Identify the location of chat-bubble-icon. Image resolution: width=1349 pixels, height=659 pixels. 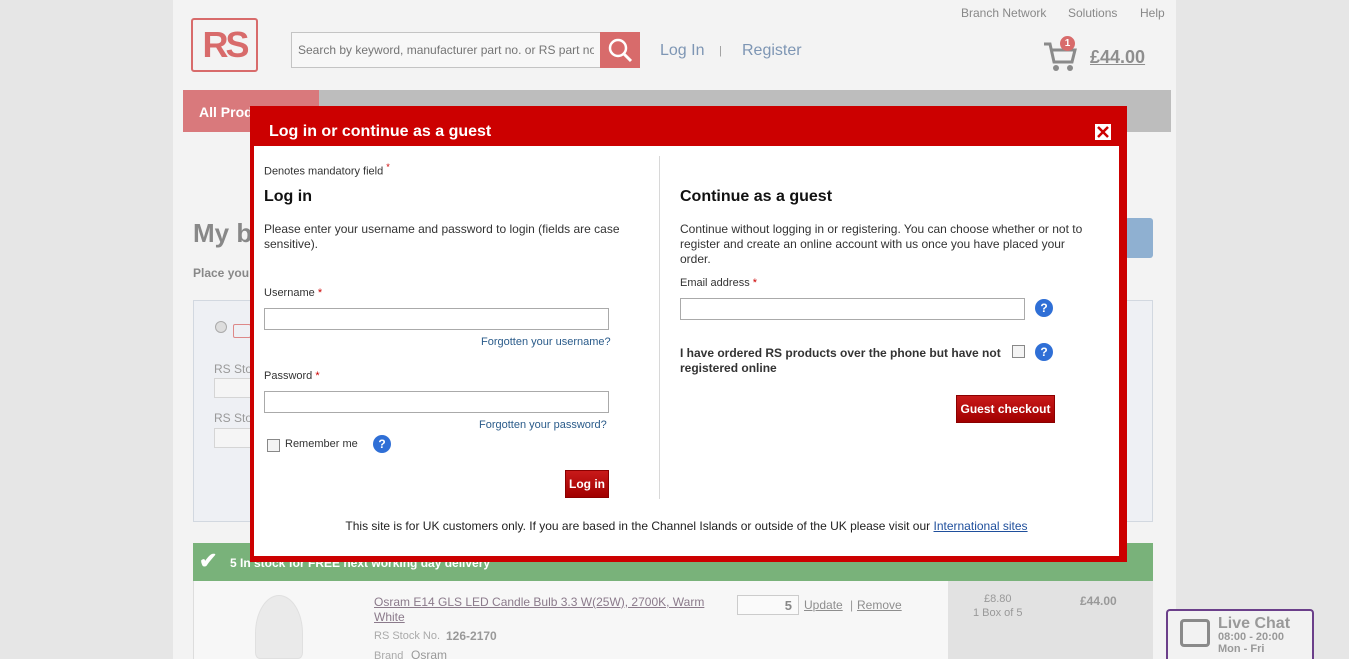
(1195, 633).